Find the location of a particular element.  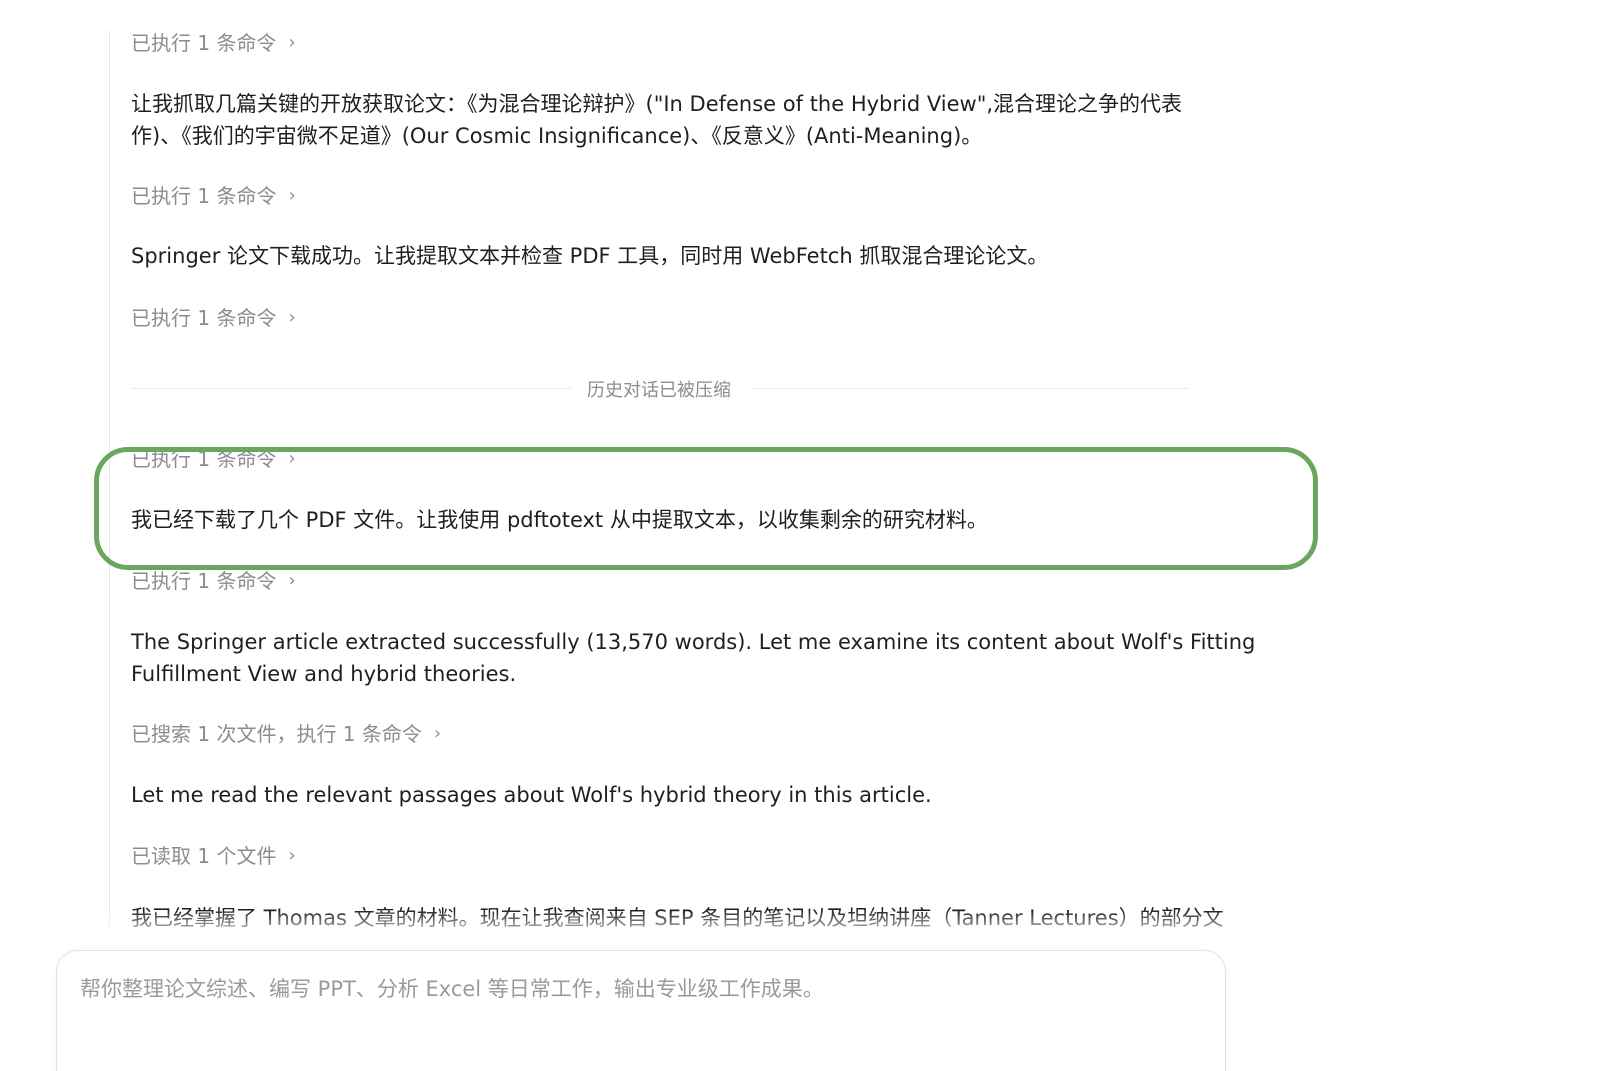

step-collapsed-5: 已执行 1 条命令 › is located at coordinates (213, 582).